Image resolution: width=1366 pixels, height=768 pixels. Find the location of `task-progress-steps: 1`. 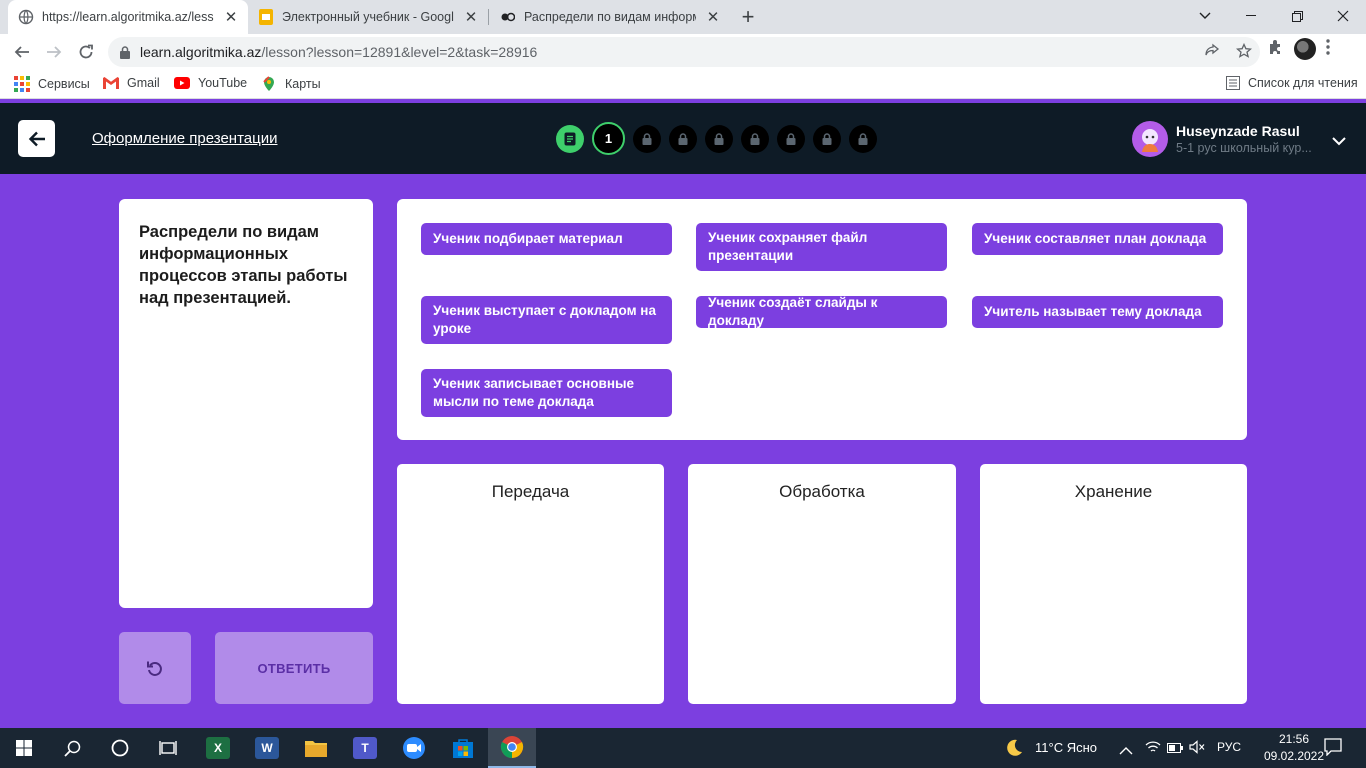

task-progress-steps: 1 is located at coordinates (720, 138).